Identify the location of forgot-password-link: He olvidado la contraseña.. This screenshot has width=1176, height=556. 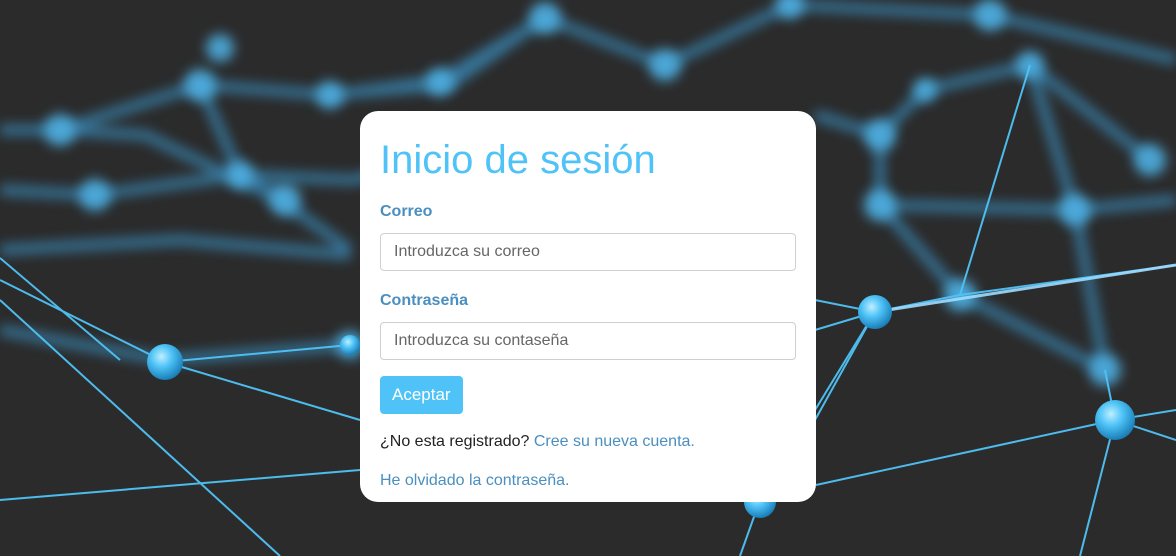
(474, 480).